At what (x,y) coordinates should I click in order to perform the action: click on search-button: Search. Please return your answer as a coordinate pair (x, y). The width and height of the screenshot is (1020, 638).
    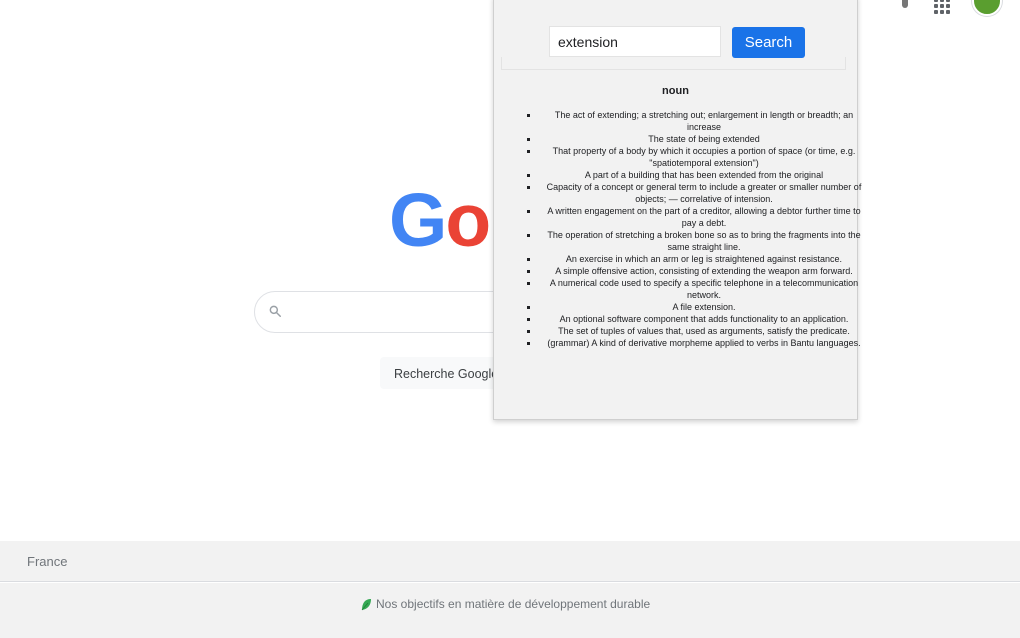
    Looking at the image, I should click on (768, 42).